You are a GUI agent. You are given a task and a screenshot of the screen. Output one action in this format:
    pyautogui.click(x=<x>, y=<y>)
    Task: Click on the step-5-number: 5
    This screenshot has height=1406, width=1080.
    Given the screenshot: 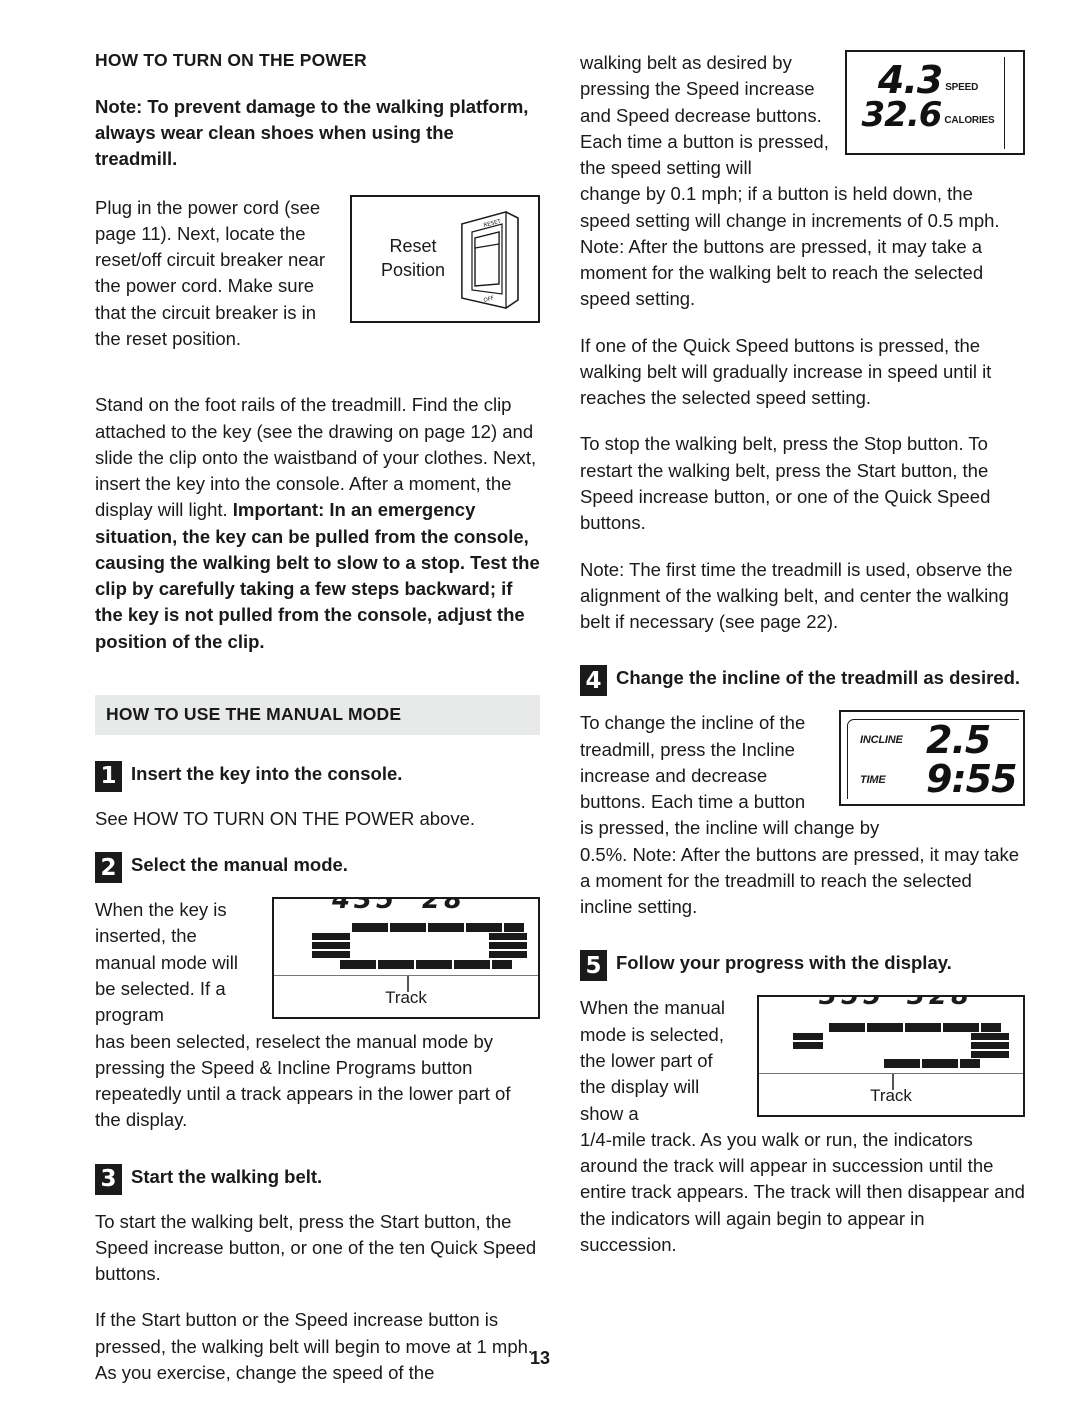 What is the action you would take?
    pyautogui.click(x=593, y=966)
    